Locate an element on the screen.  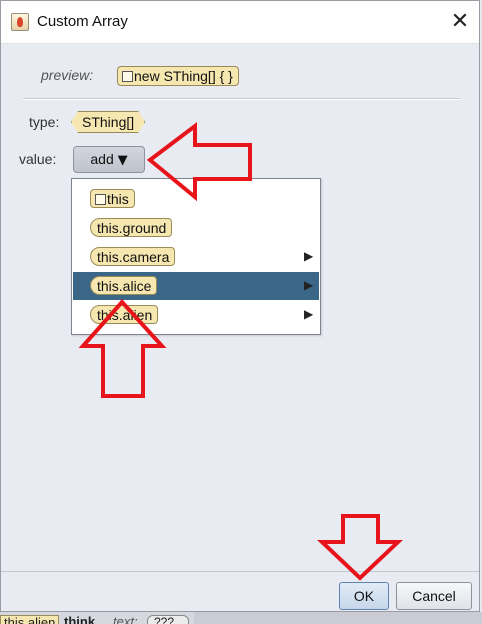
square-icon is located at coordinates (100, 199).